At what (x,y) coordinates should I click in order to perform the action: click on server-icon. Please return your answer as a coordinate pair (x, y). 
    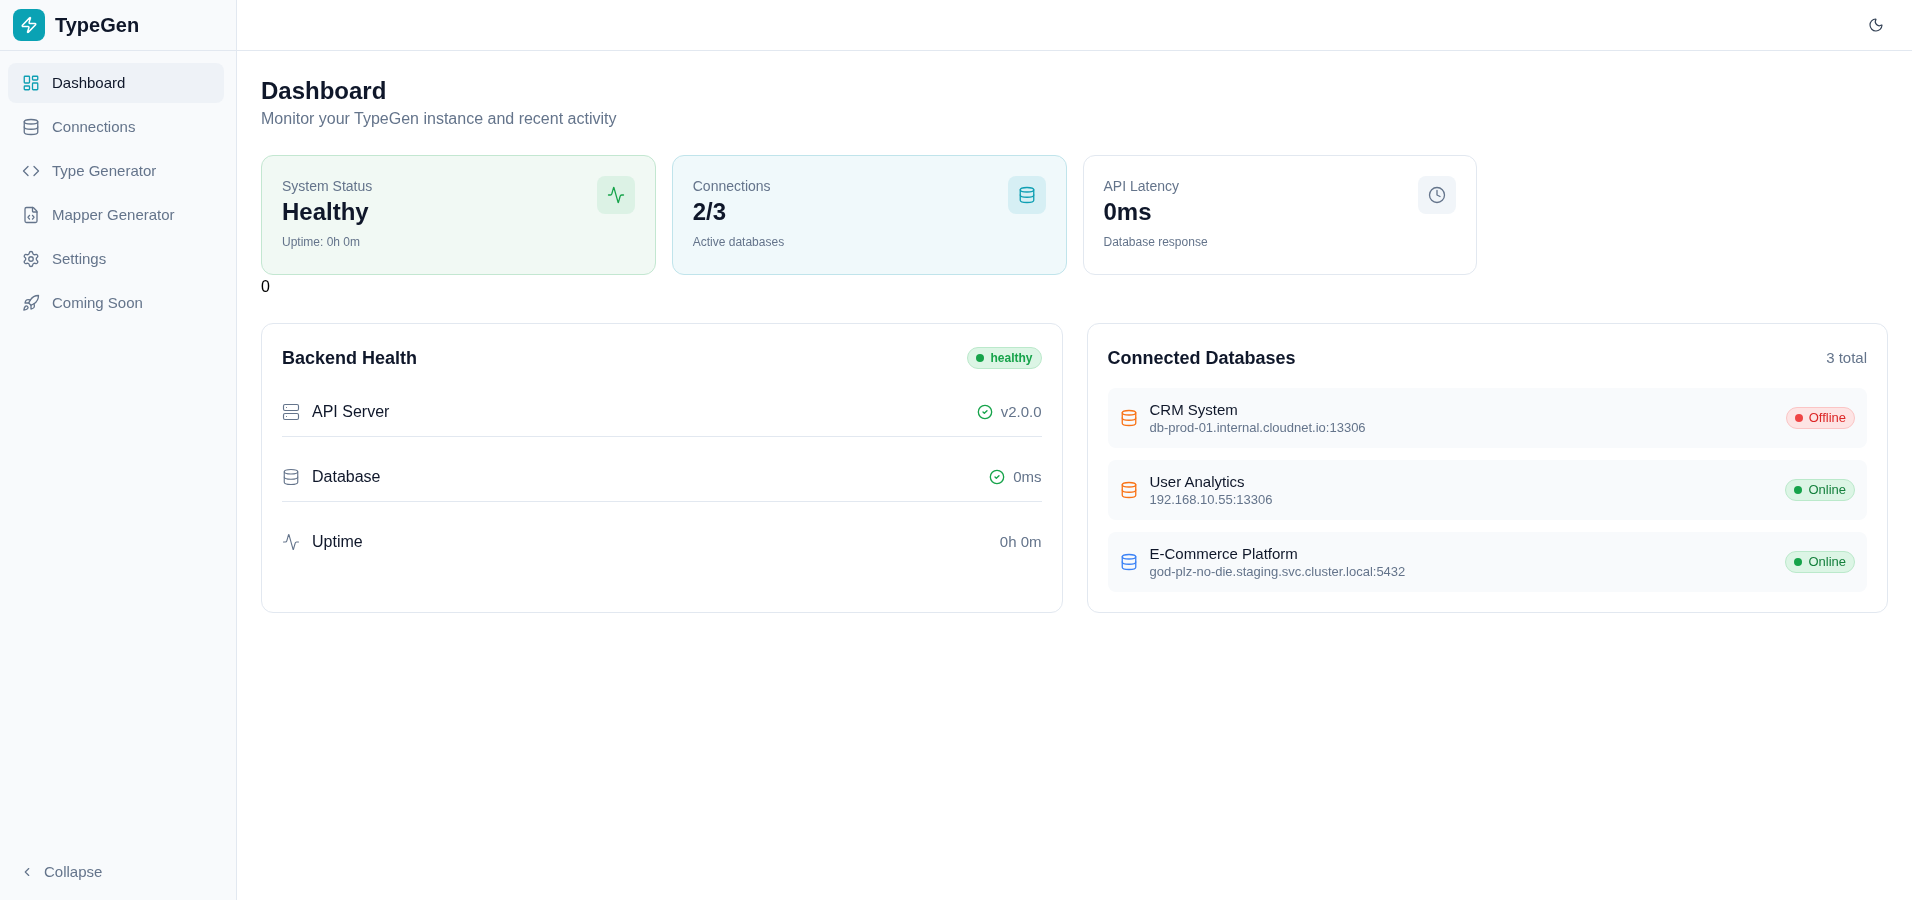
    Looking at the image, I should click on (291, 412).